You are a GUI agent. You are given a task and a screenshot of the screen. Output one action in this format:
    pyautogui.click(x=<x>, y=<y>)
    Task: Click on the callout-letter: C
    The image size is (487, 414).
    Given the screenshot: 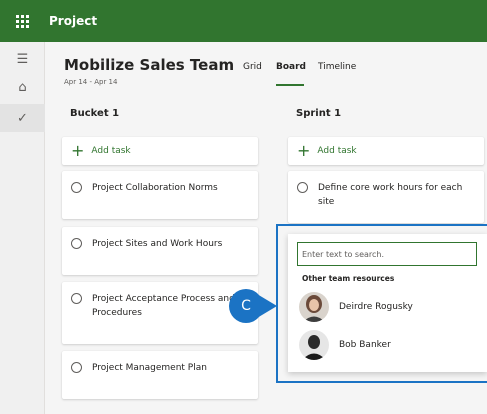 What is the action you would take?
    pyautogui.click(x=246, y=306)
    